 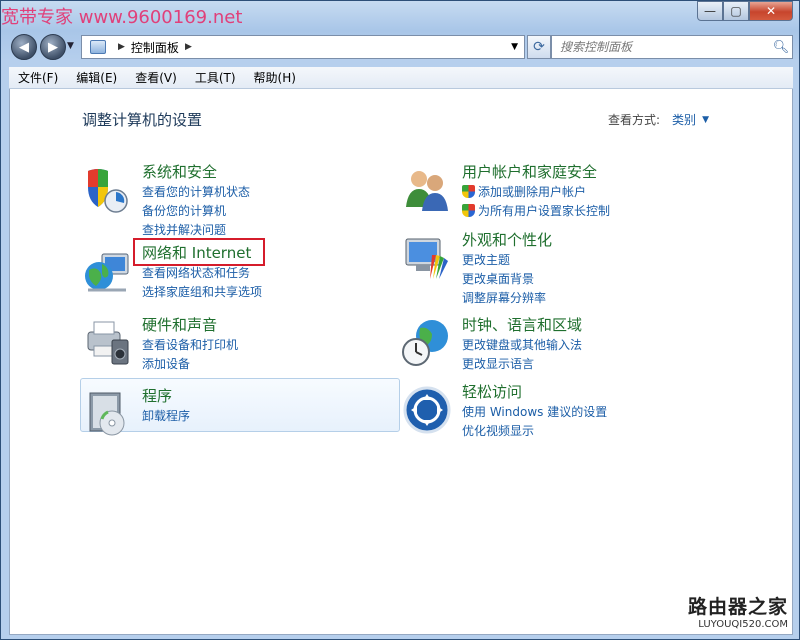 I want to click on category-user-accounts: 用户帐户和家庭安全 添加或删除用户帐户 为所有用户设置家长控制, so click(x=562, y=196).